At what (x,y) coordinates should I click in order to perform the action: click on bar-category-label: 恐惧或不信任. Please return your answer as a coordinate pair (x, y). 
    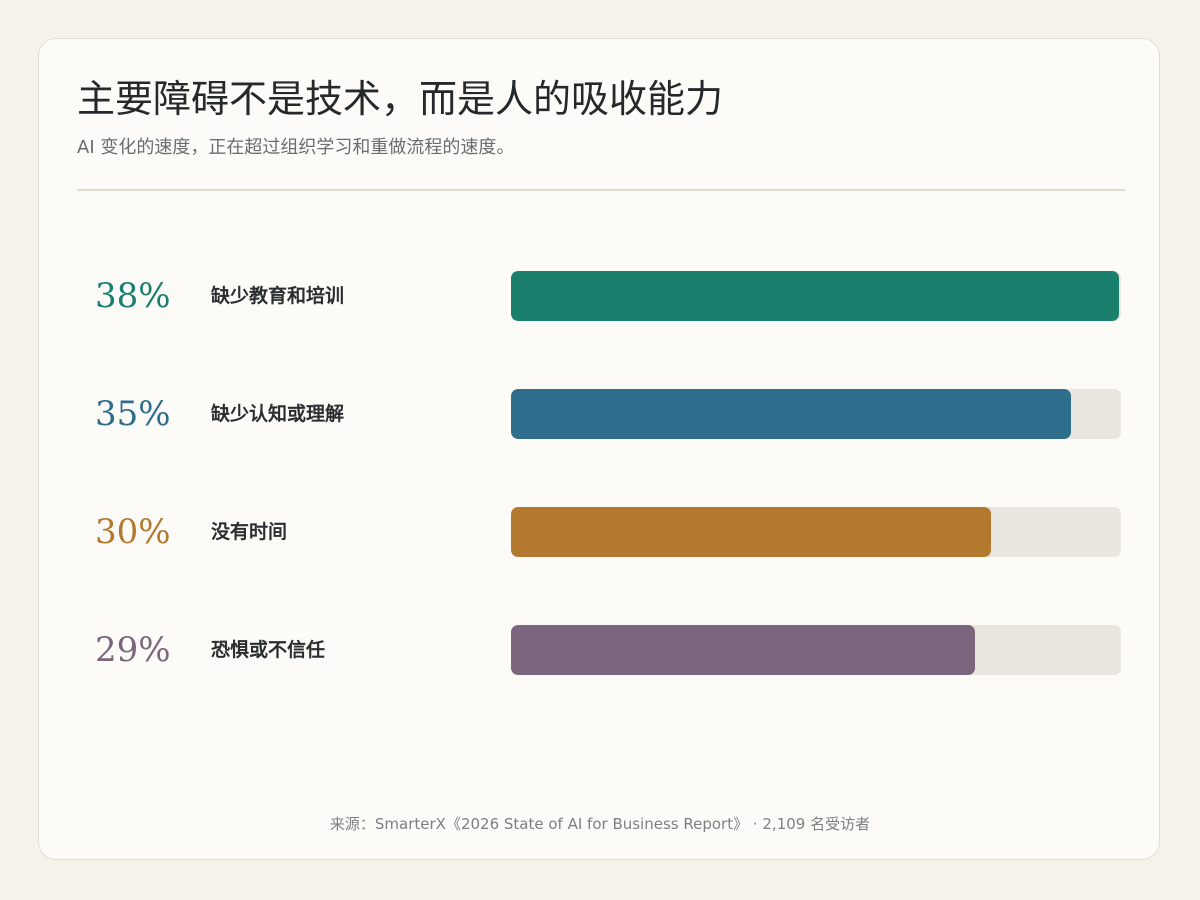
    Looking at the image, I should click on (268, 650).